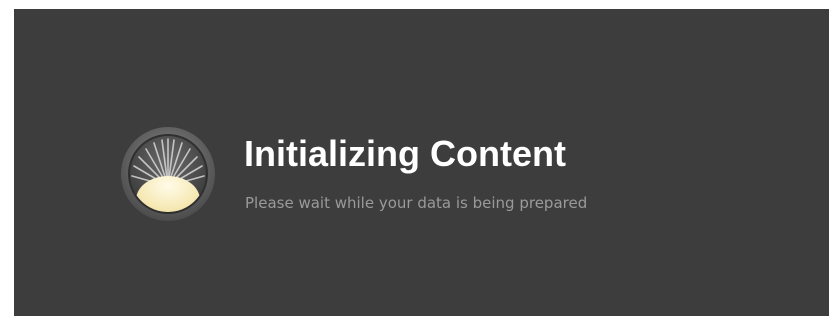  What do you see at coordinates (405, 153) in the screenshot?
I see `loading-title: Initializing Content` at bounding box center [405, 153].